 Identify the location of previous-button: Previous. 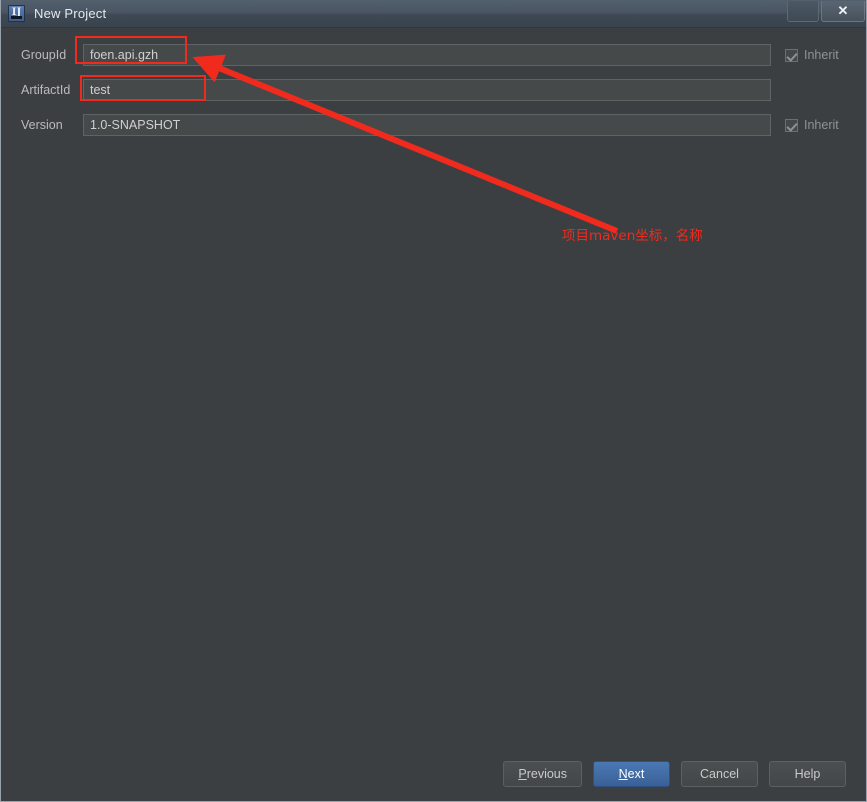
(542, 774).